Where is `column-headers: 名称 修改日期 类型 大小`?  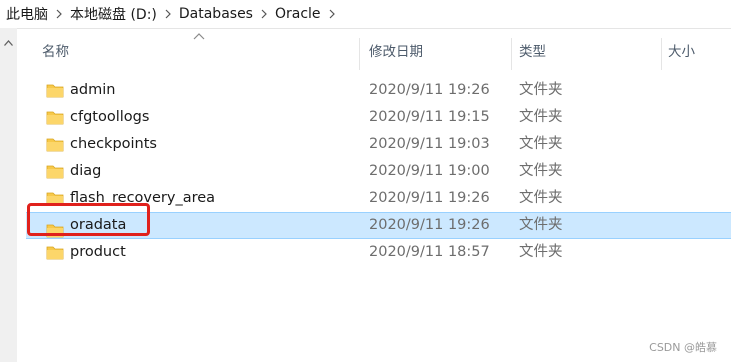
column-headers: 名称 修改日期 类型 大小 is located at coordinates (374, 51).